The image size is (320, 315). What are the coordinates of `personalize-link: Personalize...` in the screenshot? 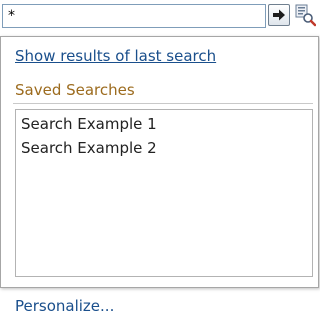 It's located at (64, 306).